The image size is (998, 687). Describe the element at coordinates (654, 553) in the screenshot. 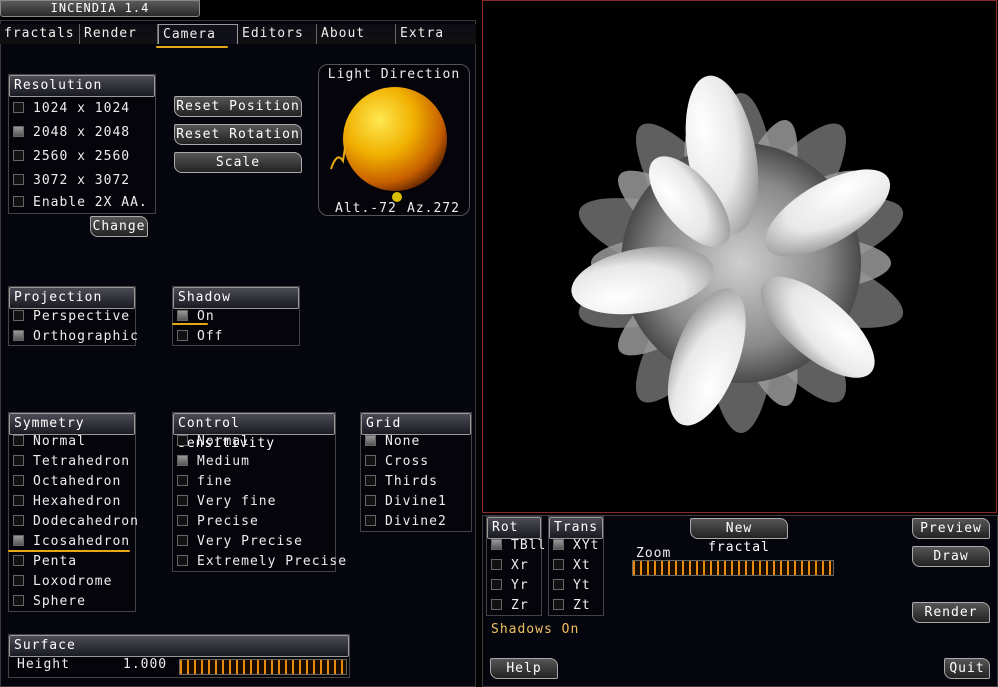

I see `zoom-label: Zoom` at that location.